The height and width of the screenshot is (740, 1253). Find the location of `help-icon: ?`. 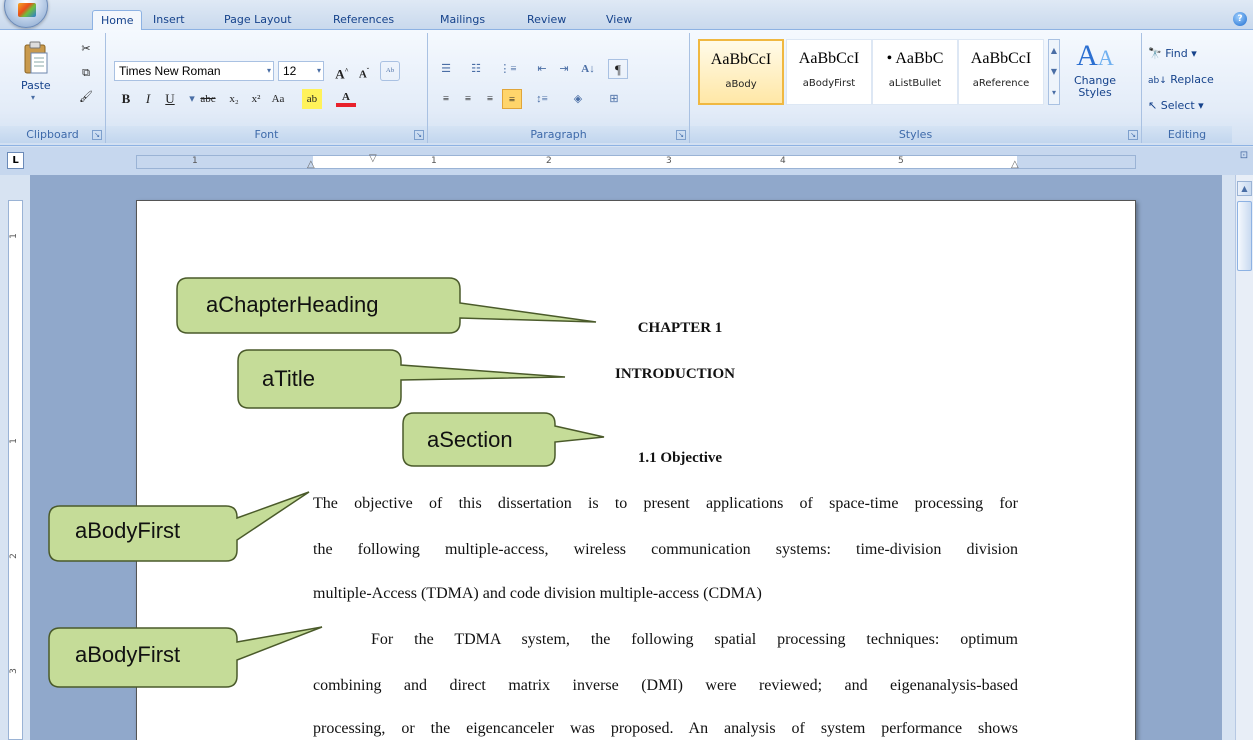

help-icon: ? is located at coordinates (1240, 19).